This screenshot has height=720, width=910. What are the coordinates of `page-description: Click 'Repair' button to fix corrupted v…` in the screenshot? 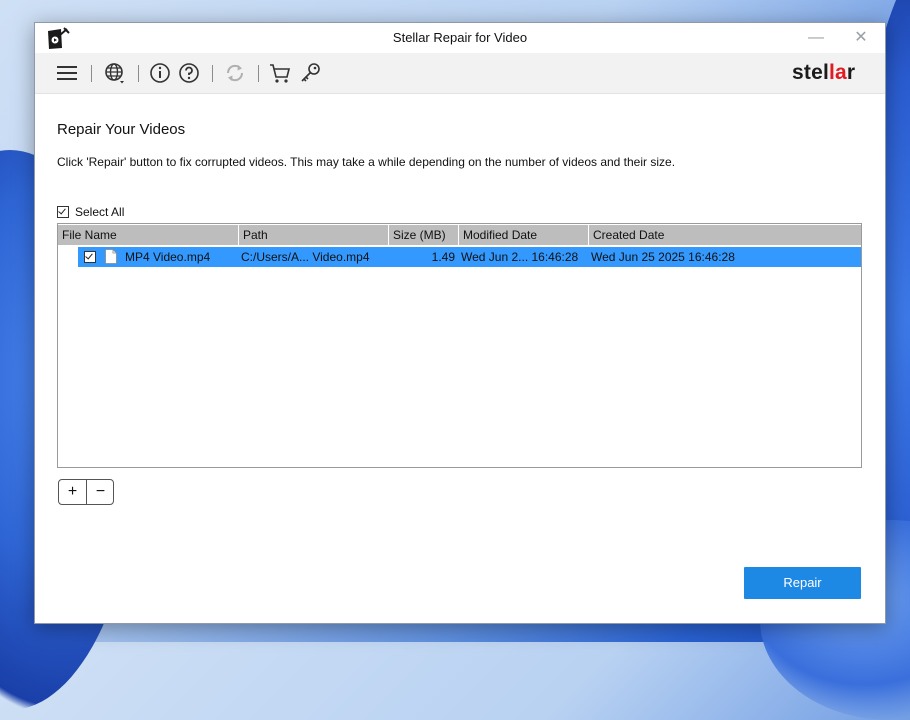 It's located at (366, 162).